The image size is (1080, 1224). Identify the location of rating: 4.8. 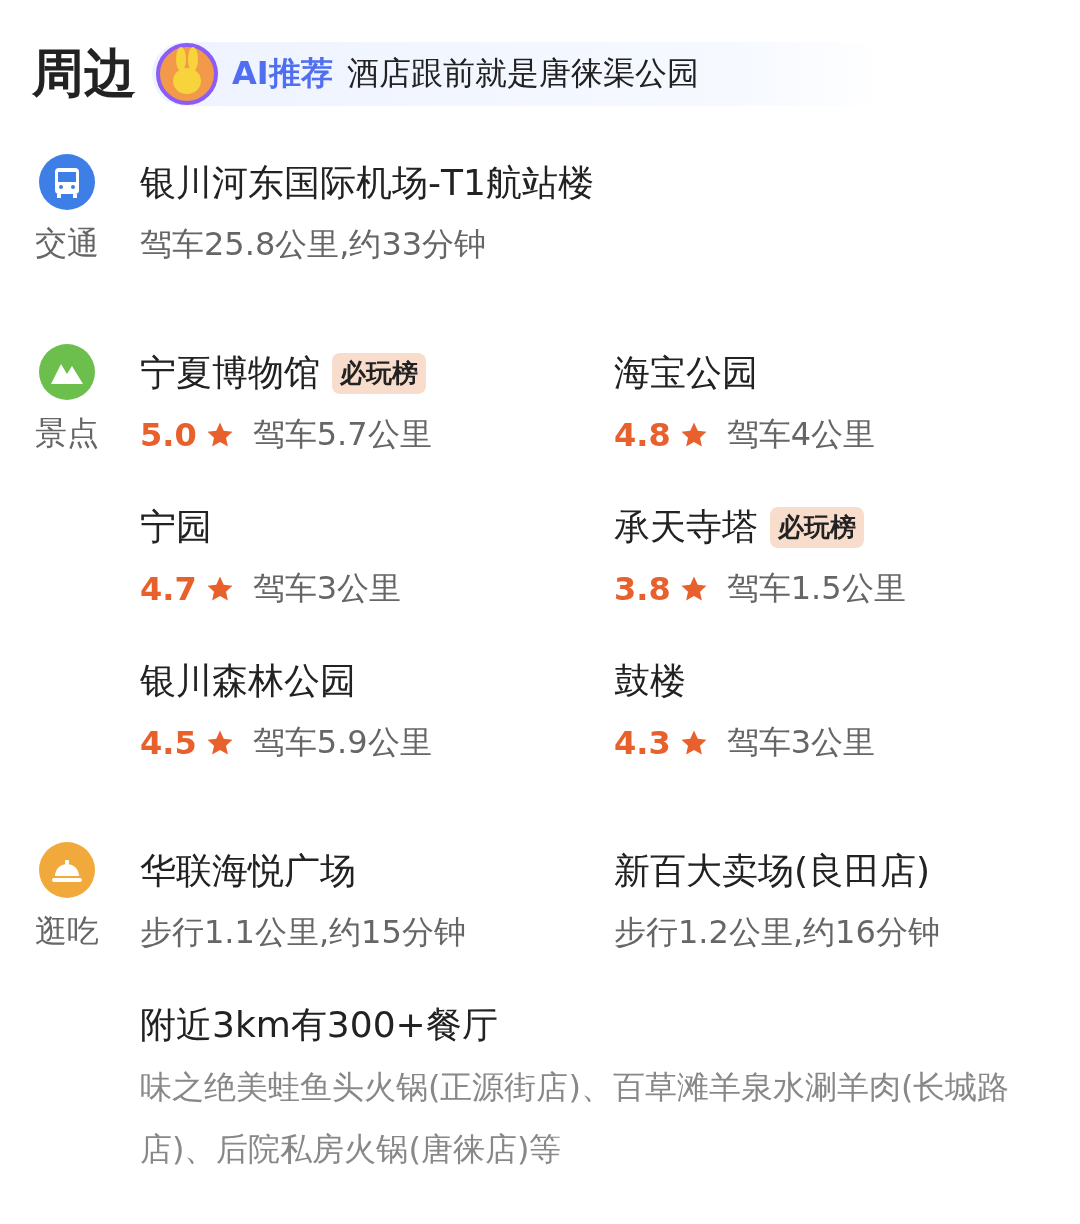
(642, 435).